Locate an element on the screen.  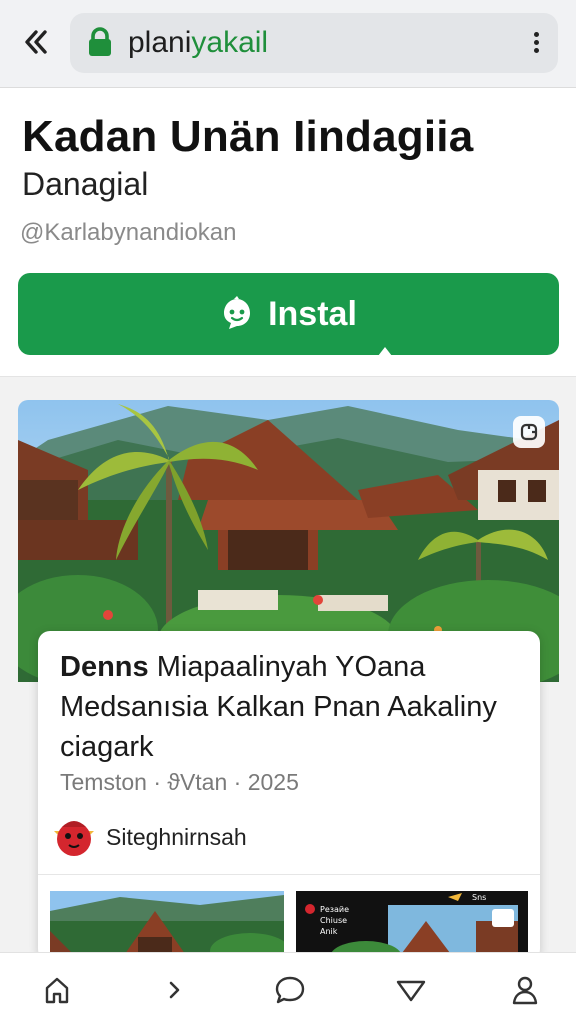
url-domain: yakail is located at coordinates (230, 42).